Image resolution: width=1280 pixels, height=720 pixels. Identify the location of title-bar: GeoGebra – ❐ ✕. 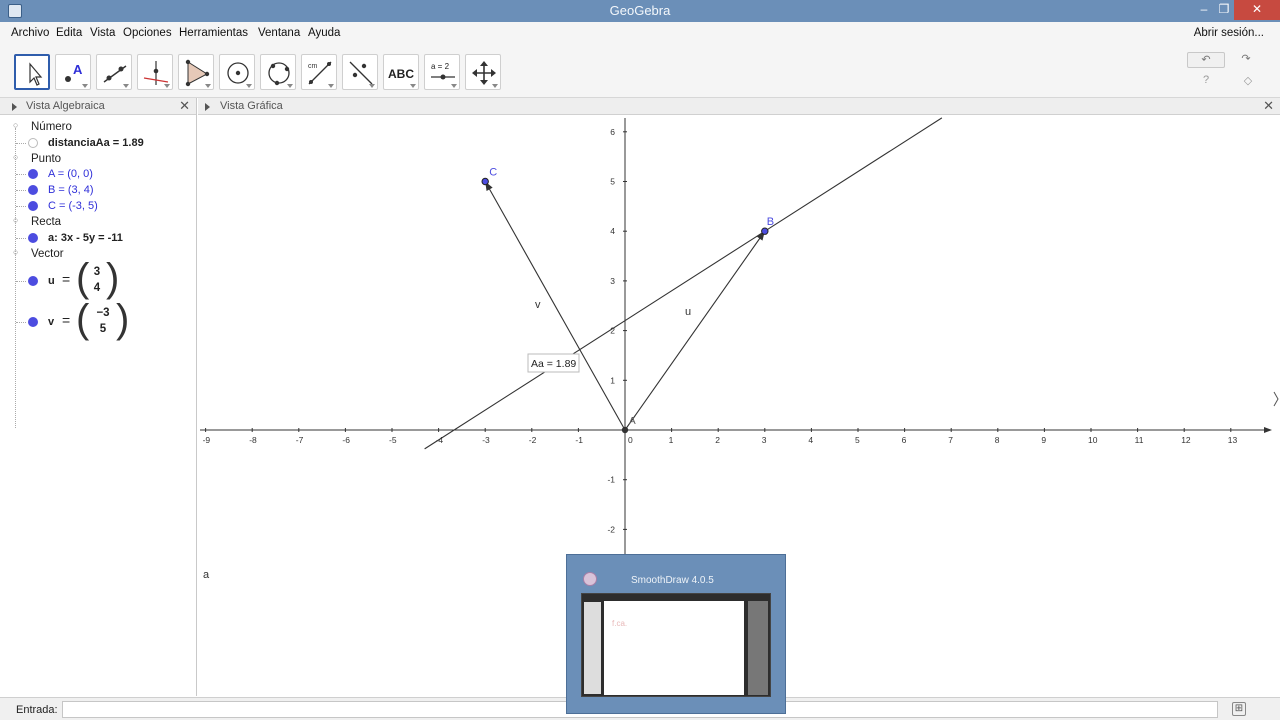
(640, 11).